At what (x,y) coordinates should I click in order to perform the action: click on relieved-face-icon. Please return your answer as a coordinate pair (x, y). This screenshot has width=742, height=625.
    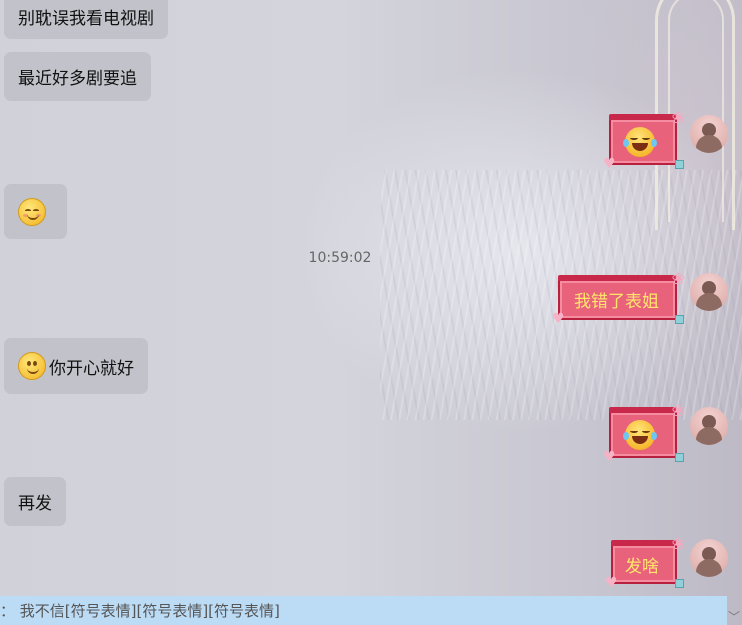
    Looking at the image, I should click on (32, 211).